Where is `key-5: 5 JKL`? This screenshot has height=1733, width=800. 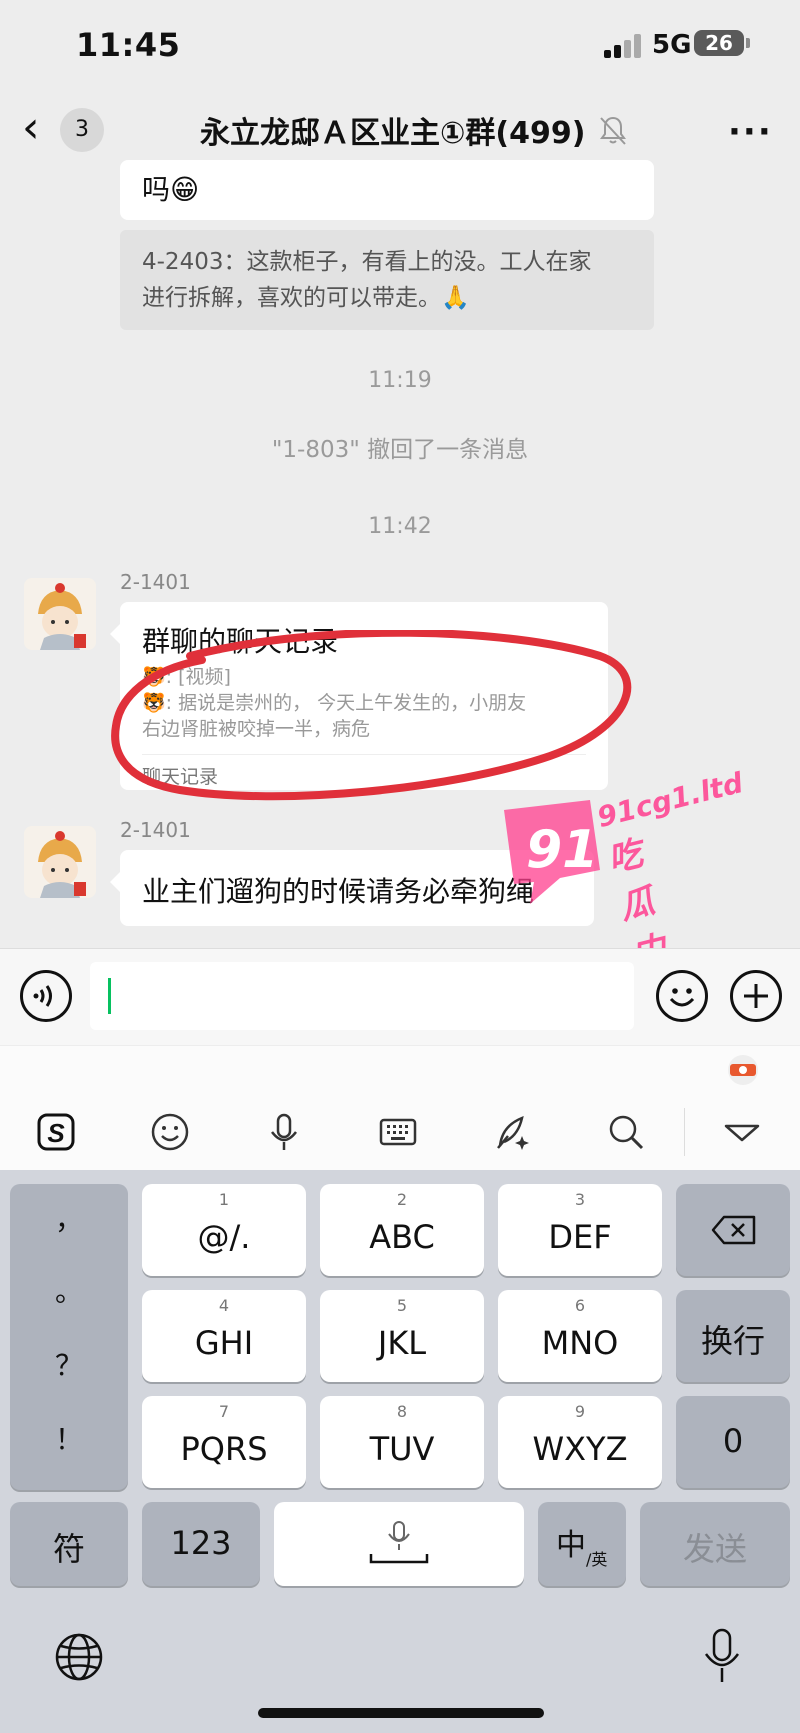
key-5: 5 JKL is located at coordinates (402, 1336).